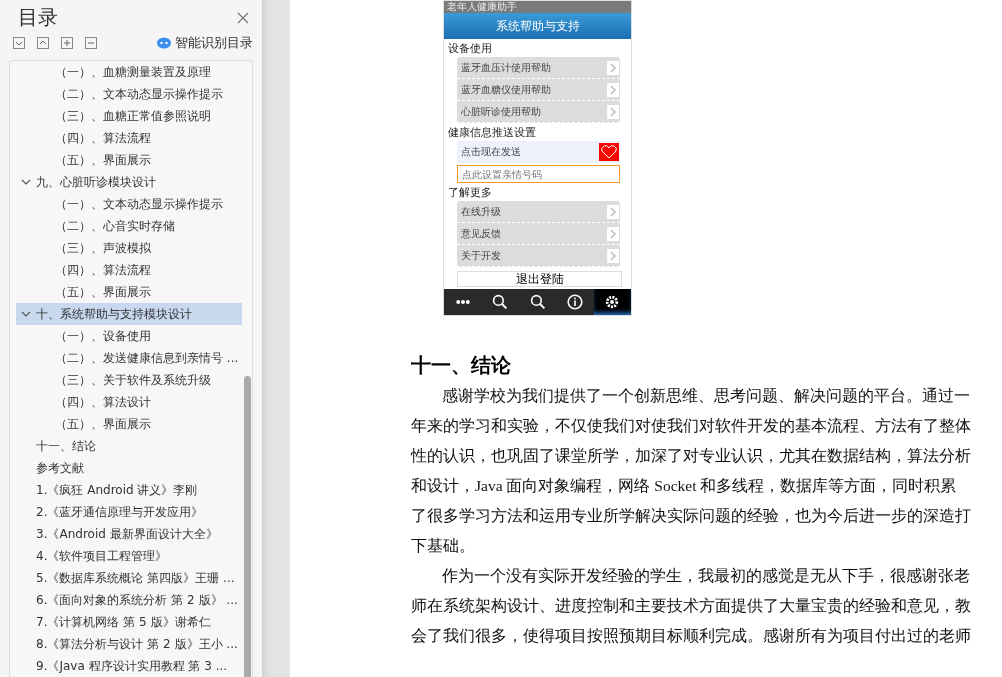 The image size is (1002, 677). I want to click on toc-item: （一）、血糖测量装置及原理, so click(129, 72).